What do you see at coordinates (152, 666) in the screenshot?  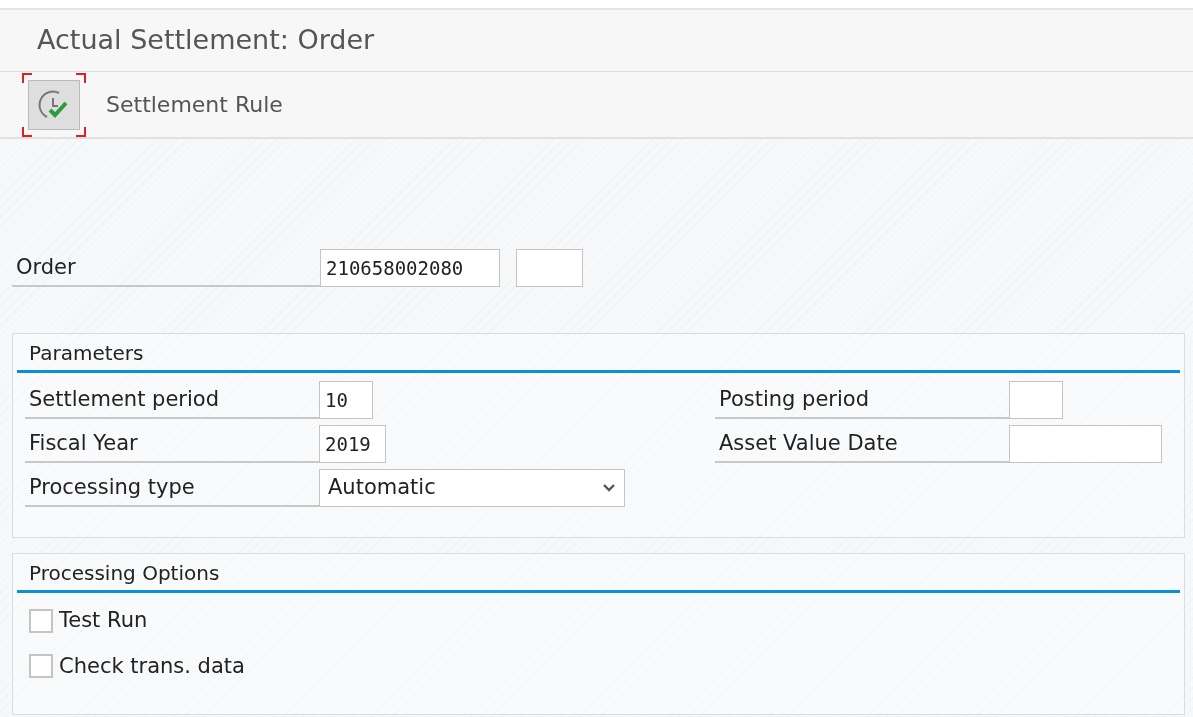 I see `checkbox-label: Check trans. data` at bounding box center [152, 666].